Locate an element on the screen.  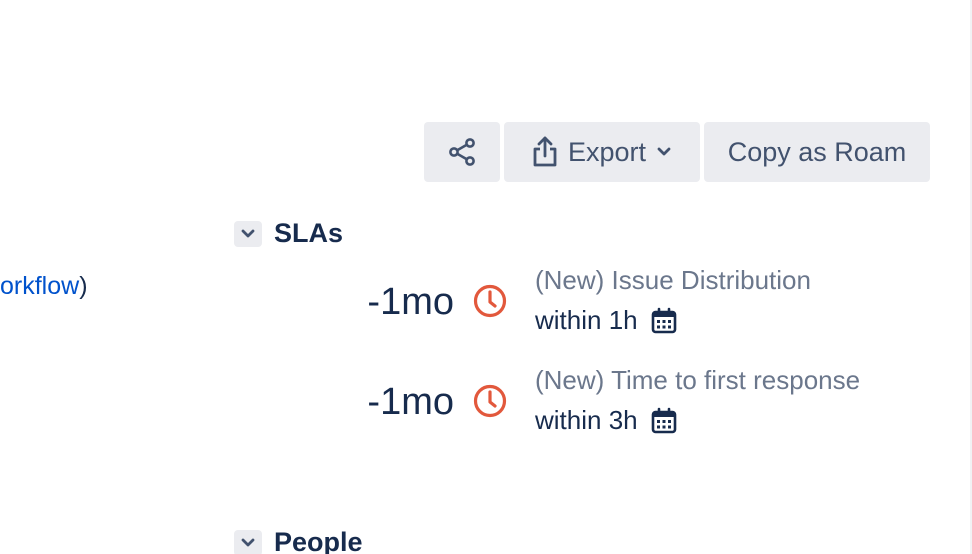
workflow-link: orkflow is located at coordinates (39, 286).